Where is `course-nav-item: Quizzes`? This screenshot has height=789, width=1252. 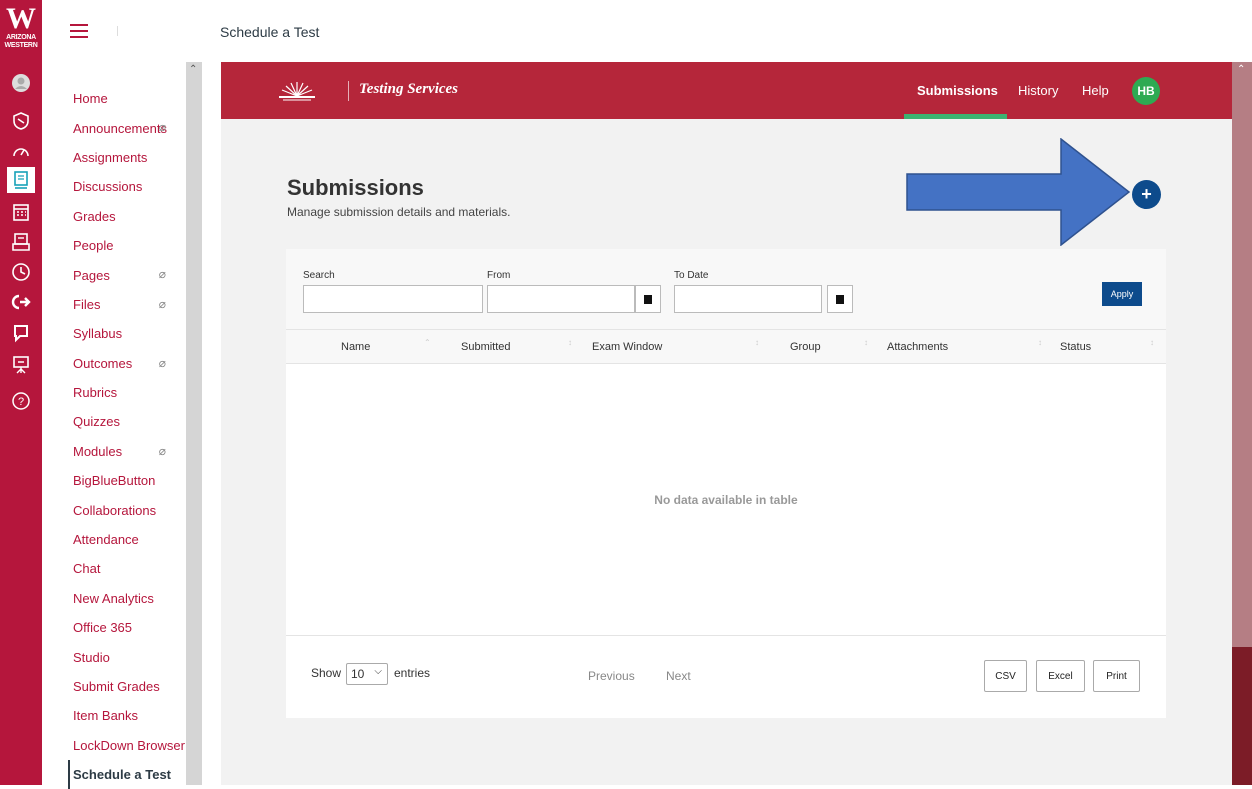 course-nav-item: Quizzes is located at coordinates (114, 421).